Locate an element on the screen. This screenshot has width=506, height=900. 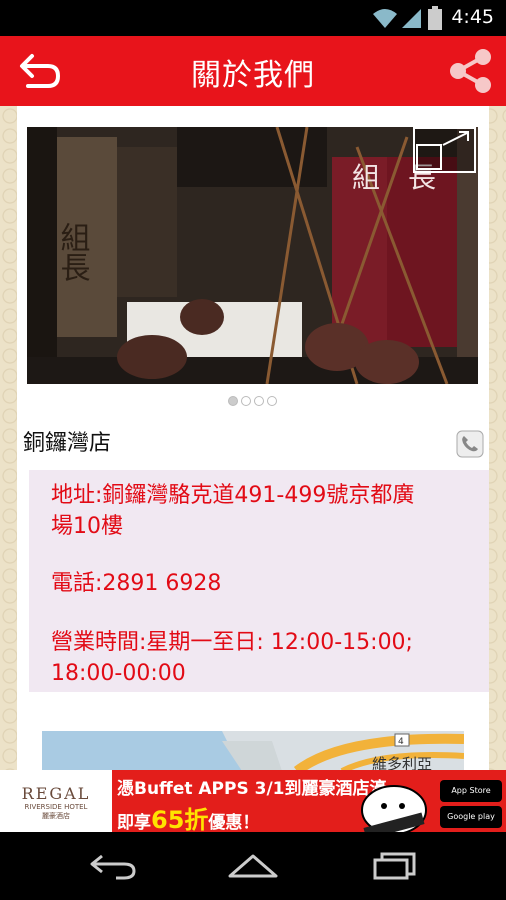
mascot-icon is located at coordinates (394, 808).